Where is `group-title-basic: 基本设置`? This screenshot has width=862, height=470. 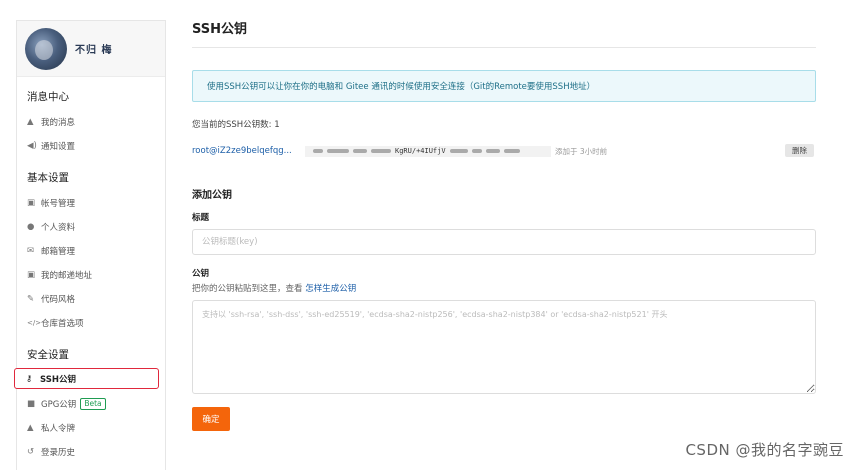
group-title-basic: 基本设置 is located at coordinates (48, 178).